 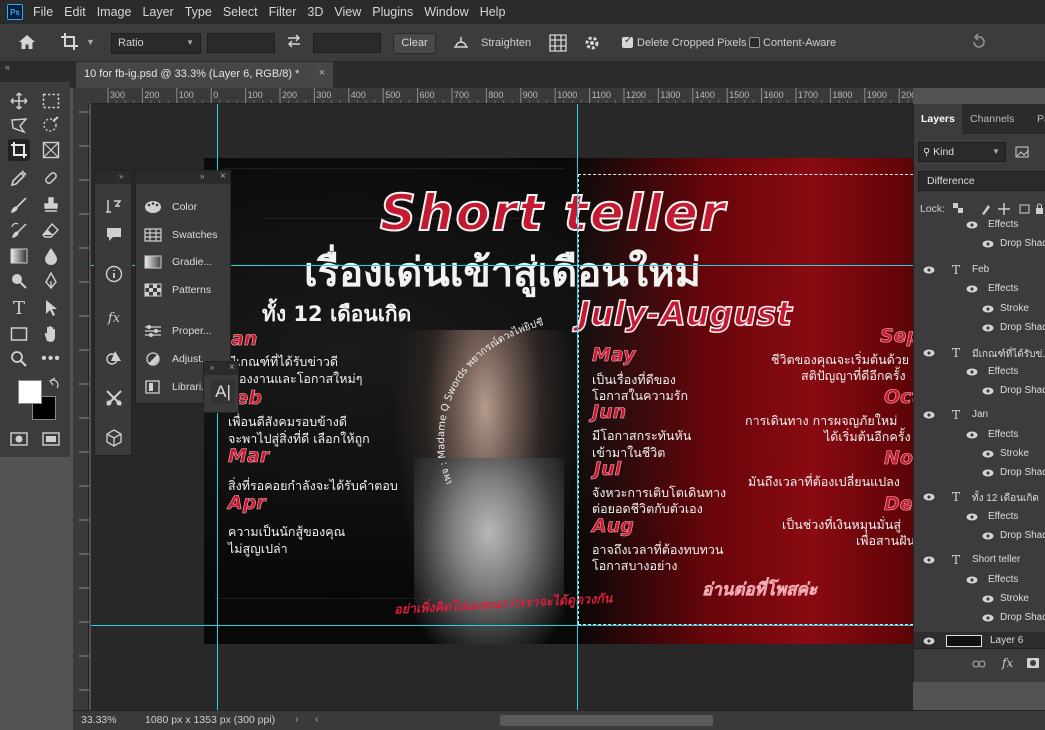 What do you see at coordinates (99, 720) in the screenshot?
I see `zoom-level: 33.33%` at bounding box center [99, 720].